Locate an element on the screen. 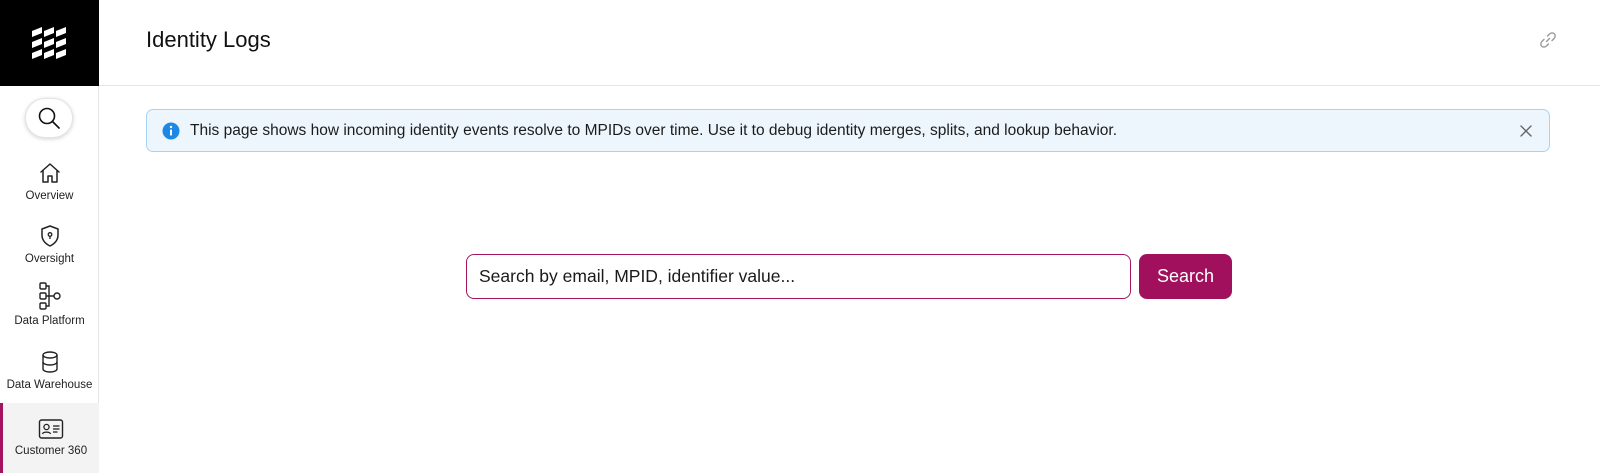 The image size is (1600, 473). sidebar-item-label: Customer 360 is located at coordinates (51, 451).